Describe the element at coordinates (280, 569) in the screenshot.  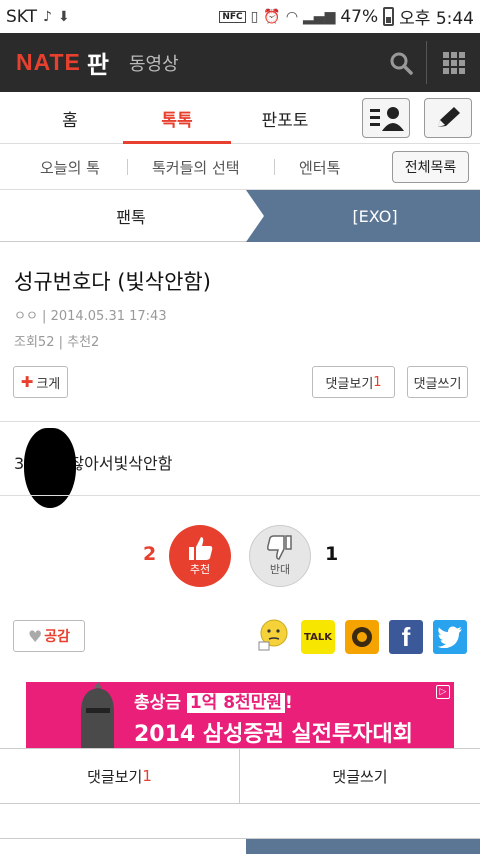
I see `downvote-label: 반대` at that location.